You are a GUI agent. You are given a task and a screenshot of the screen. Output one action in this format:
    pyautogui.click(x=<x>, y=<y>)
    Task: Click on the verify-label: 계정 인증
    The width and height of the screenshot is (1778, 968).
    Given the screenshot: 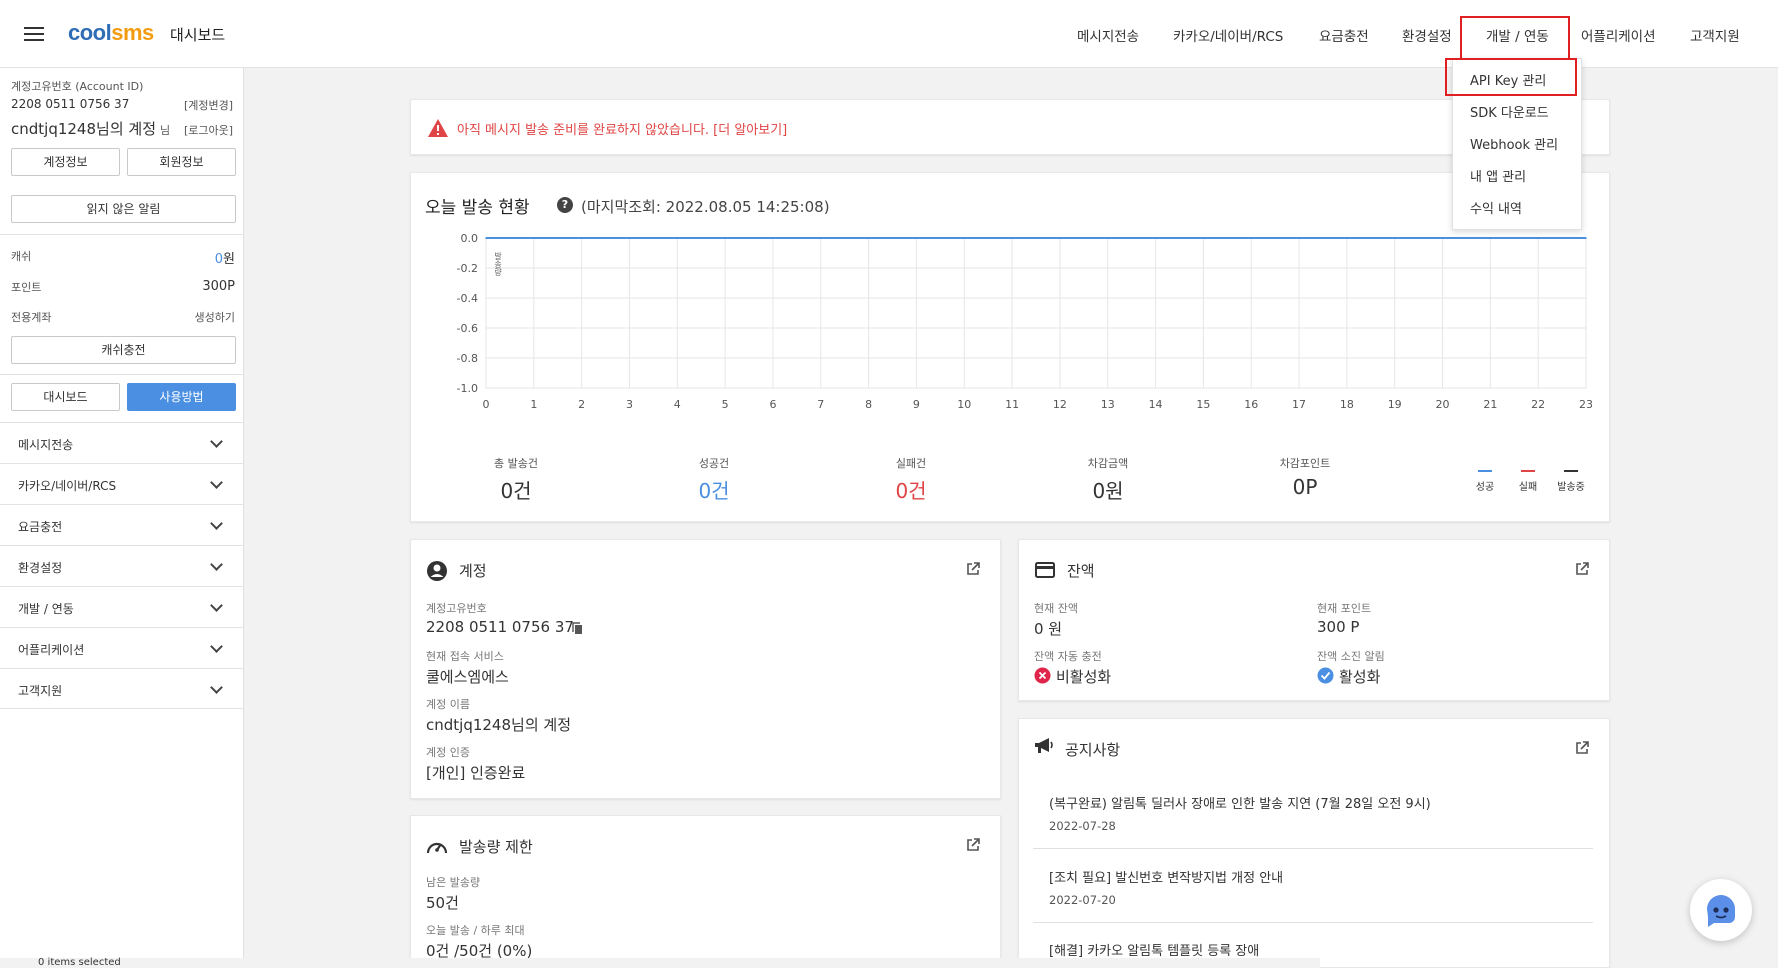 What is the action you would take?
    pyautogui.click(x=448, y=752)
    